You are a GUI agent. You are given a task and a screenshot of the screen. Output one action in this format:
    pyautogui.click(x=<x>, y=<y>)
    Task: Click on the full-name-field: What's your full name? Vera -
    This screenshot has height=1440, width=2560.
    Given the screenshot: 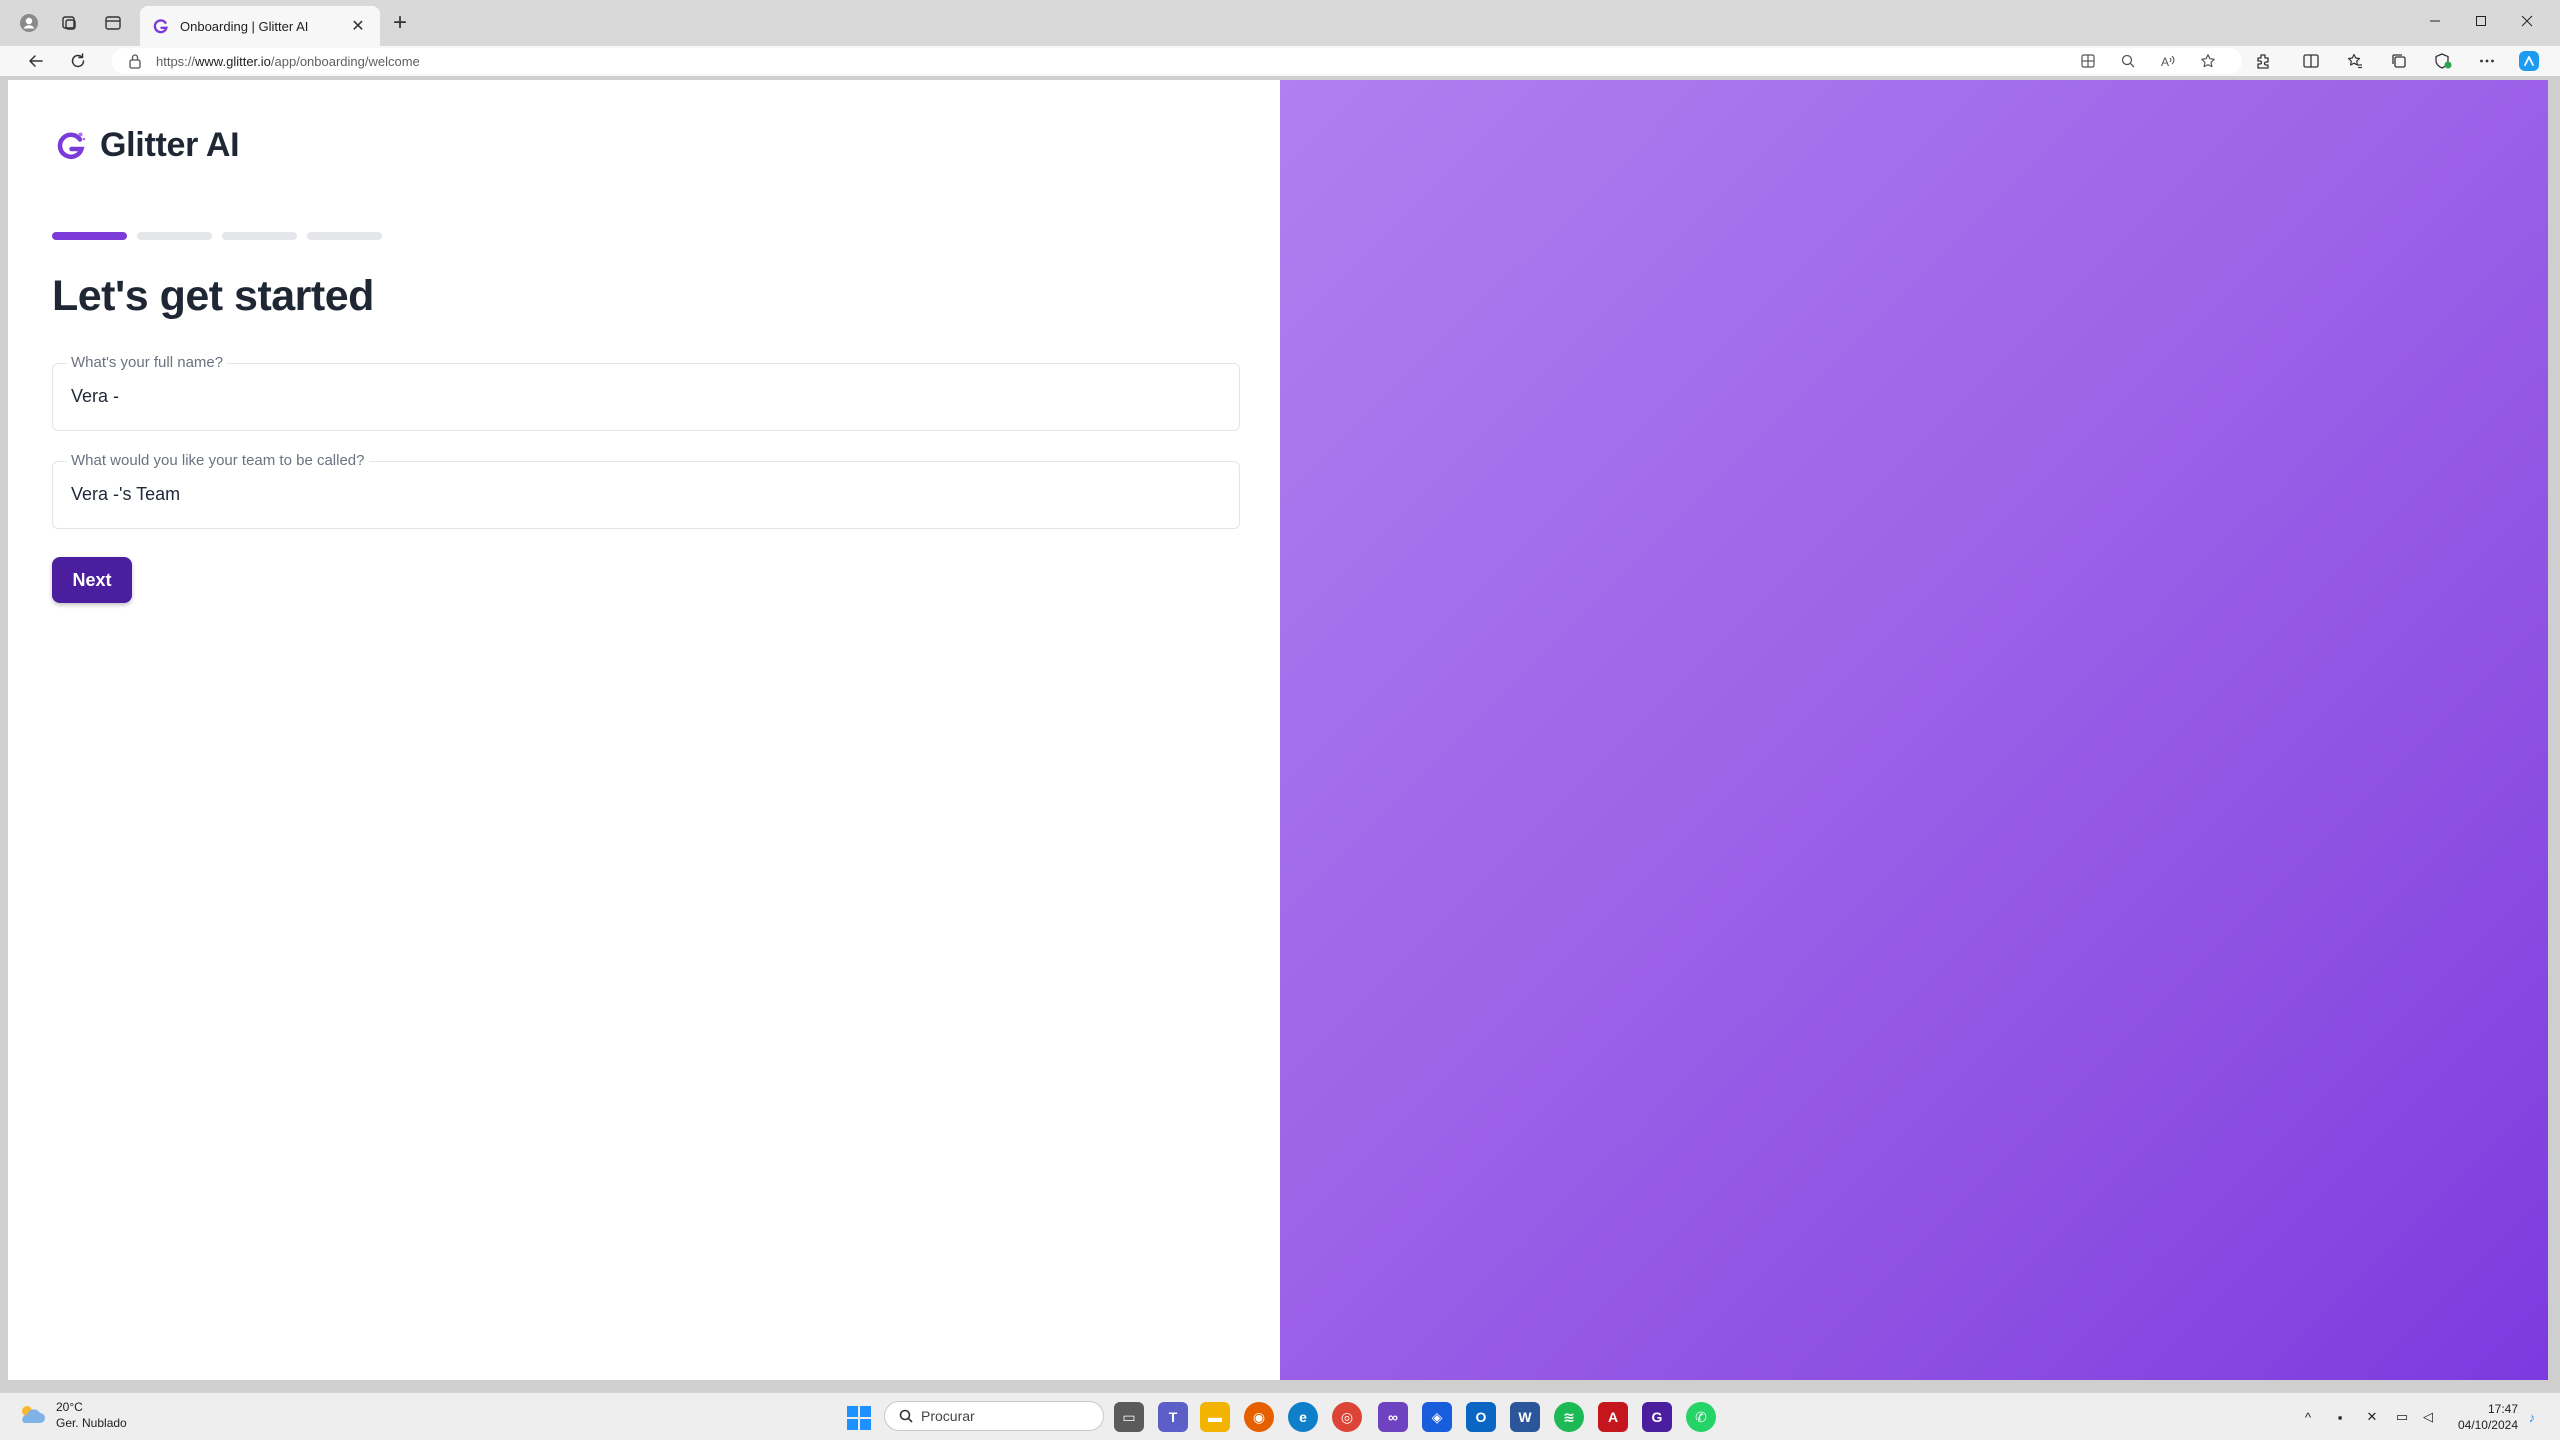 What is the action you would take?
    pyautogui.click(x=646, y=392)
    